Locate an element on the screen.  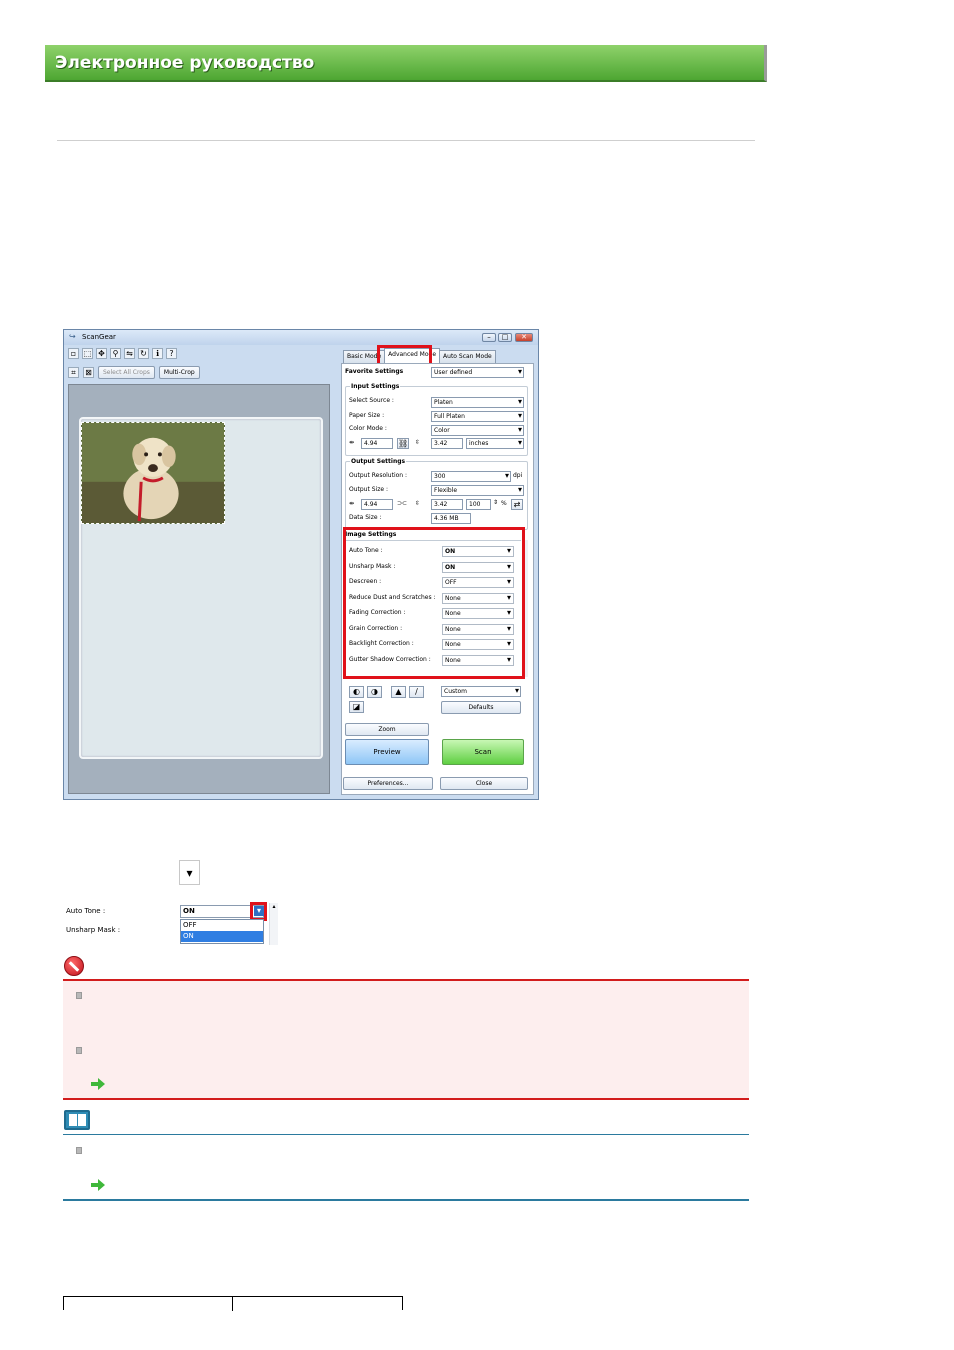
scale-unit: % is located at coordinates (504, 503).